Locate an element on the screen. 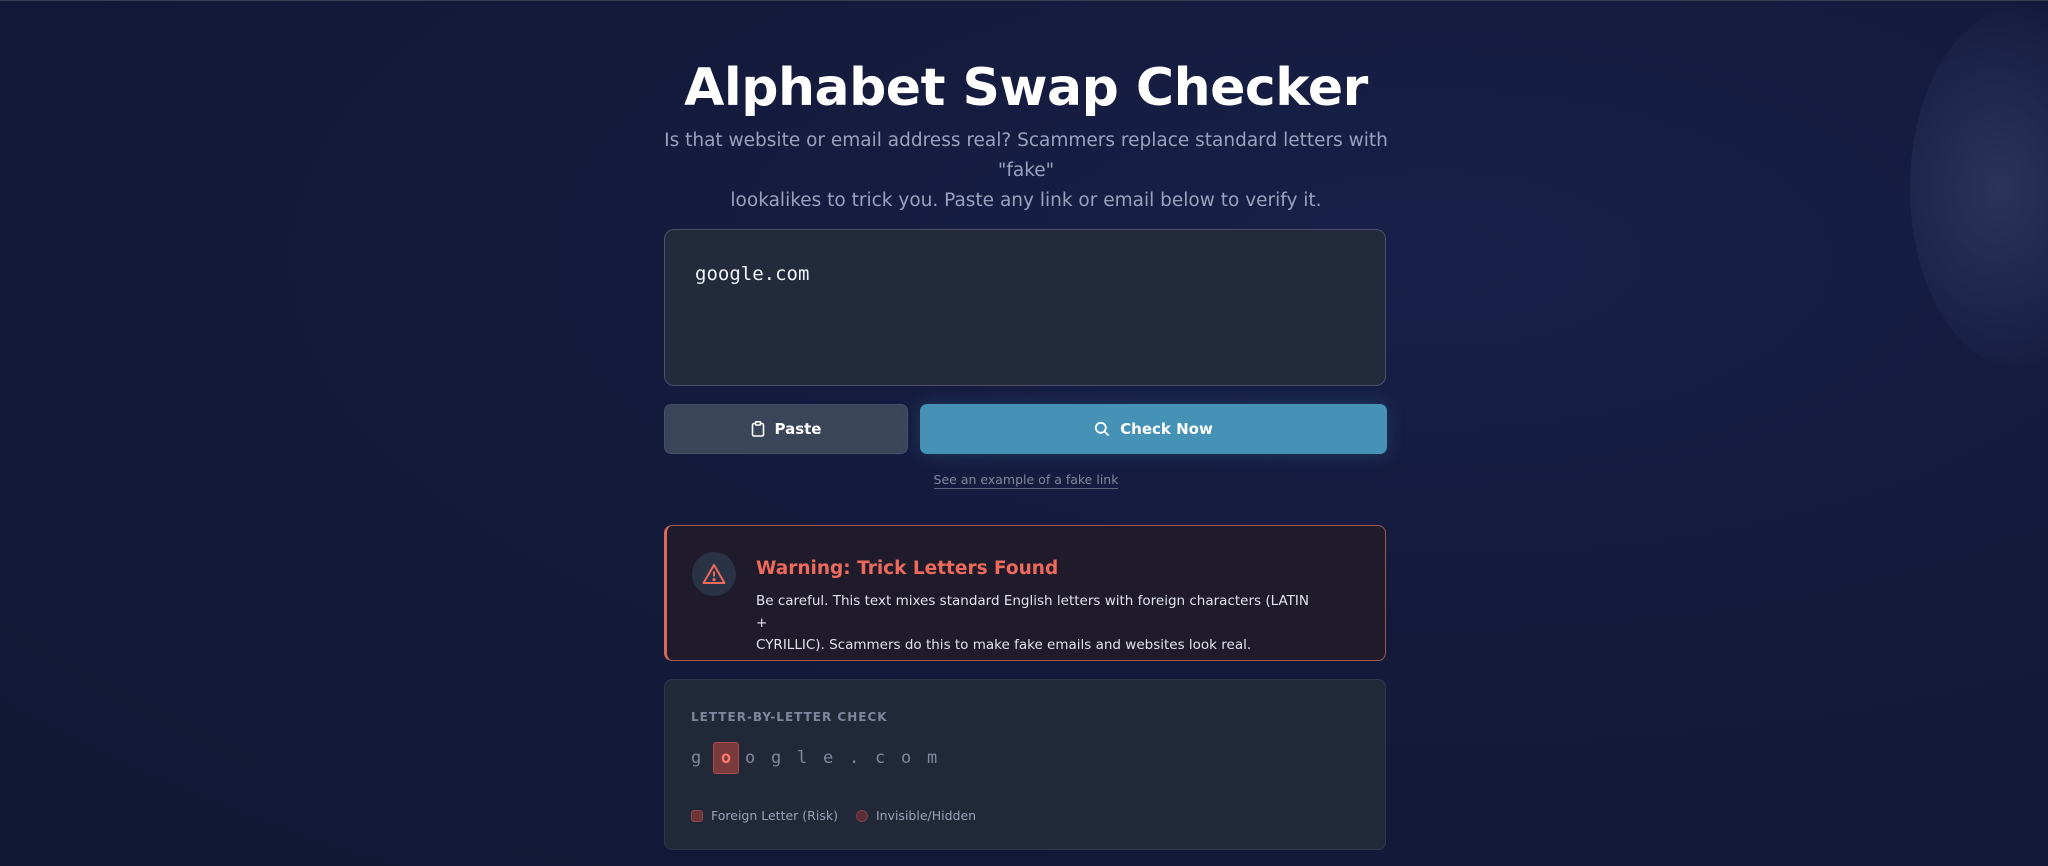 Image resolution: width=2048 pixels, height=866 pixels. link-input: google.com is located at coordinates (1025, 307).